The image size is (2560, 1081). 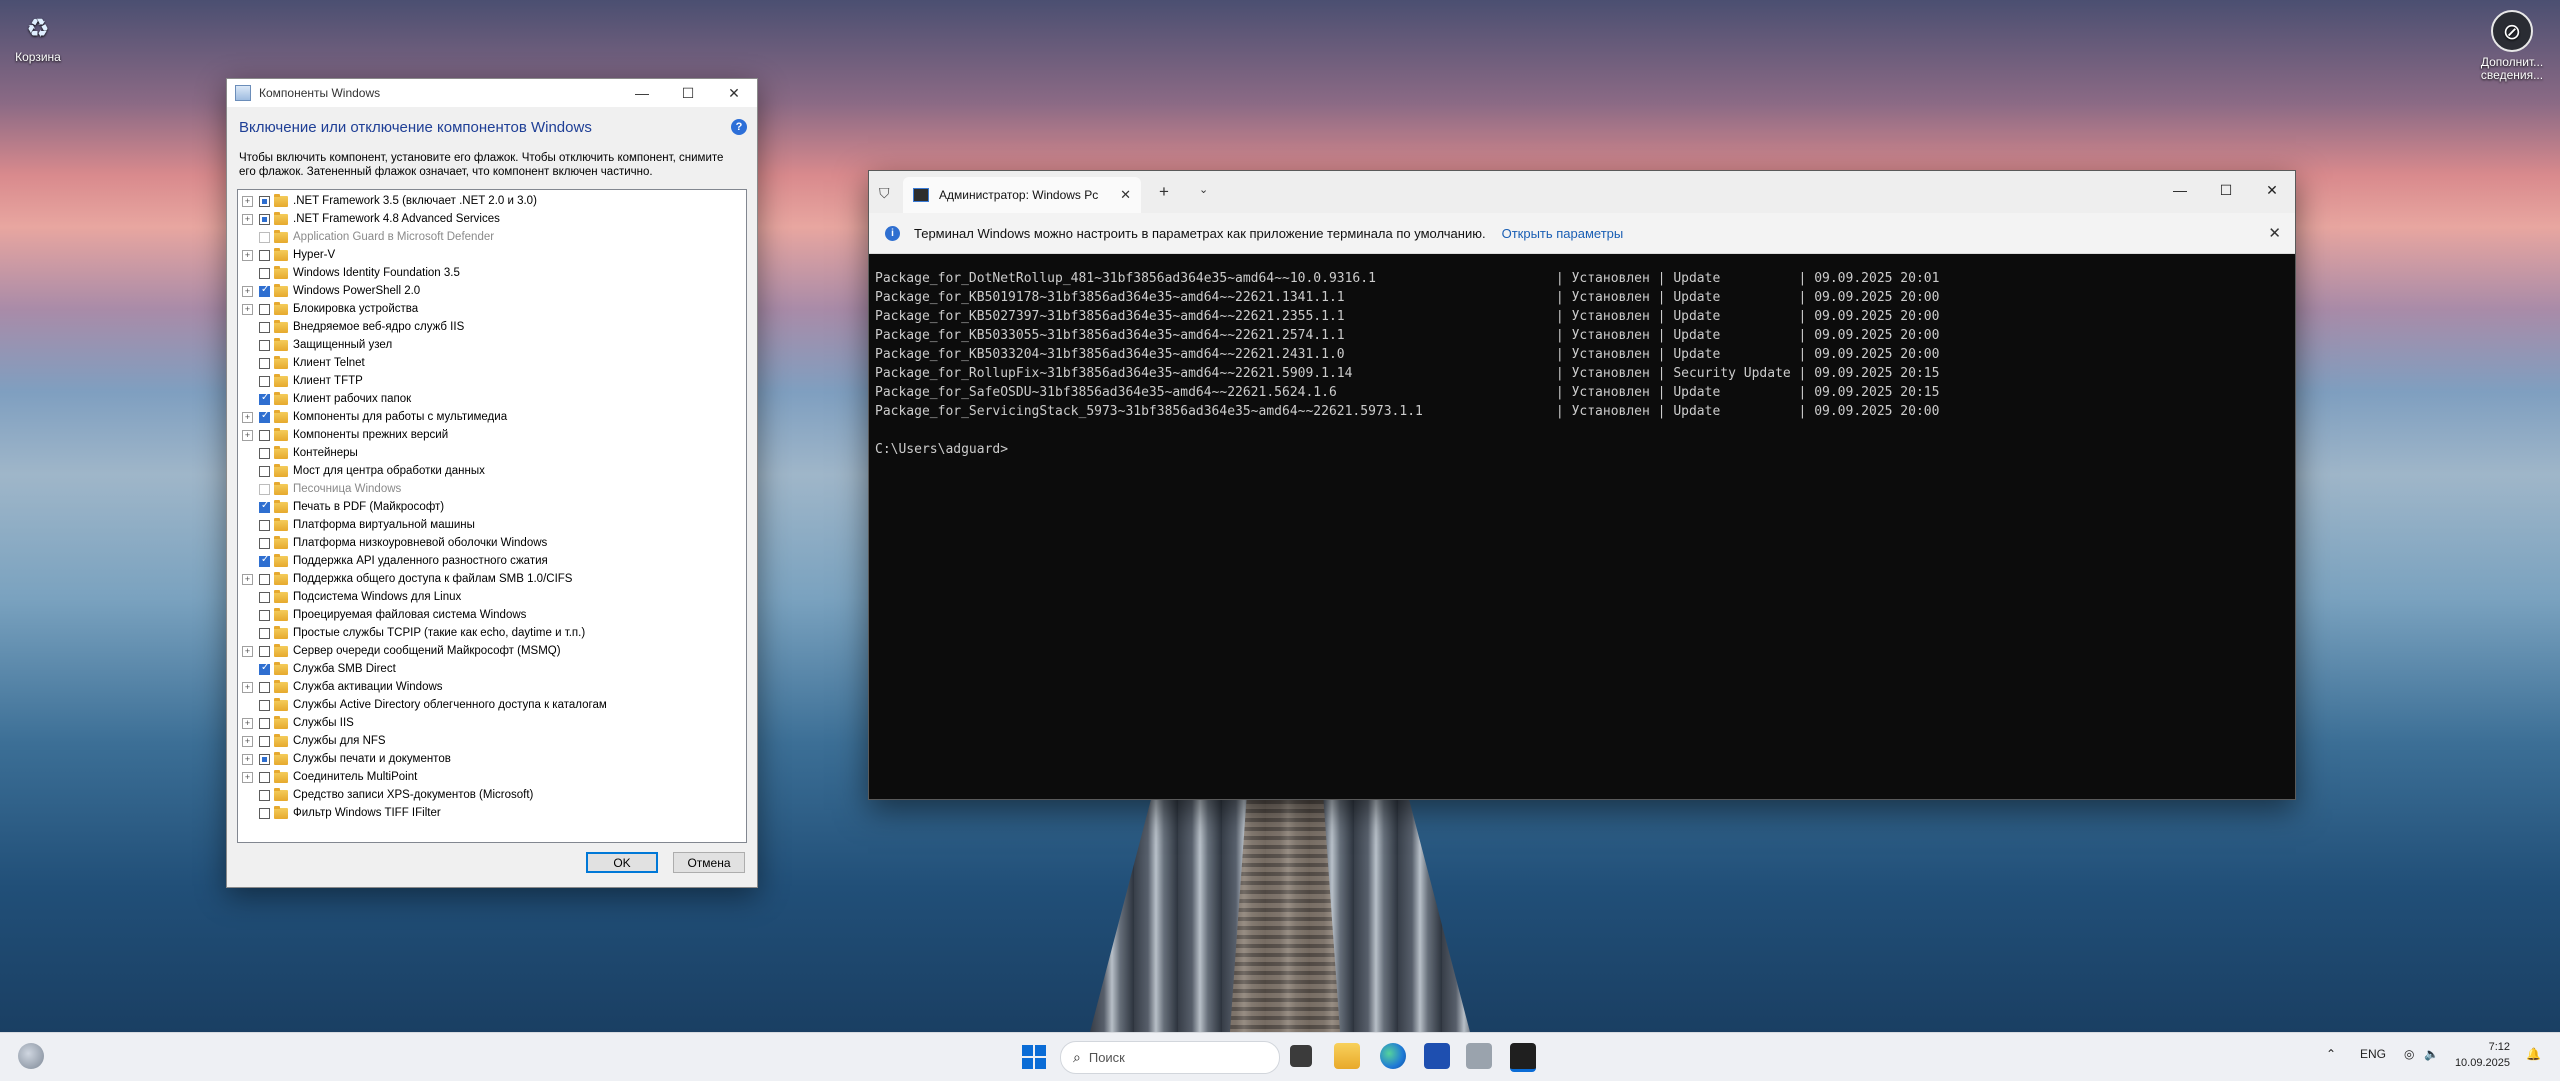 What do you see at coordinates (372, 417) in the screenshot?
I see `feature-row: + Компоненты для работы с мультимедиа` at bounding box center [372, 417].